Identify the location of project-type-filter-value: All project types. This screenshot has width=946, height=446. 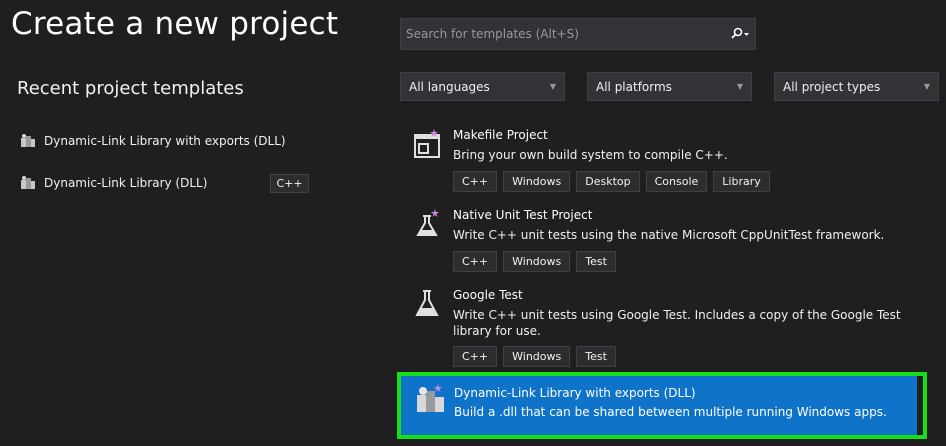
(832, 86).